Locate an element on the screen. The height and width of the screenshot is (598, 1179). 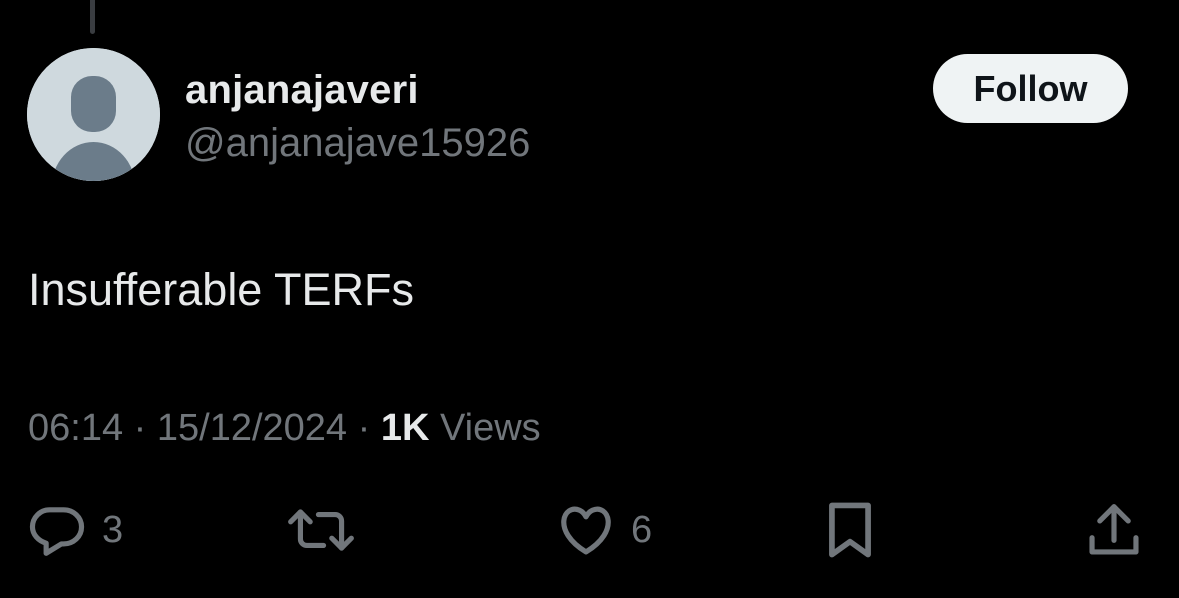
like-count: 6 is located at coordinates (642, 529).